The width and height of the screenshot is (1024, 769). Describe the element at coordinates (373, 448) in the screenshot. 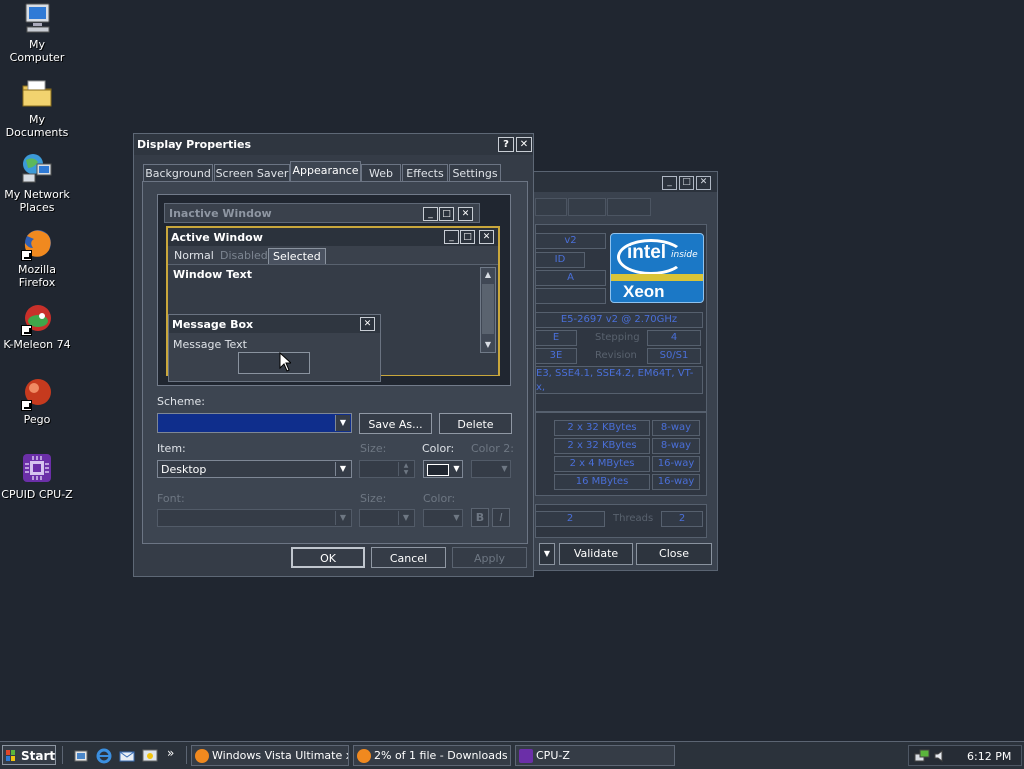

I see `size-label: Size:` at that location.